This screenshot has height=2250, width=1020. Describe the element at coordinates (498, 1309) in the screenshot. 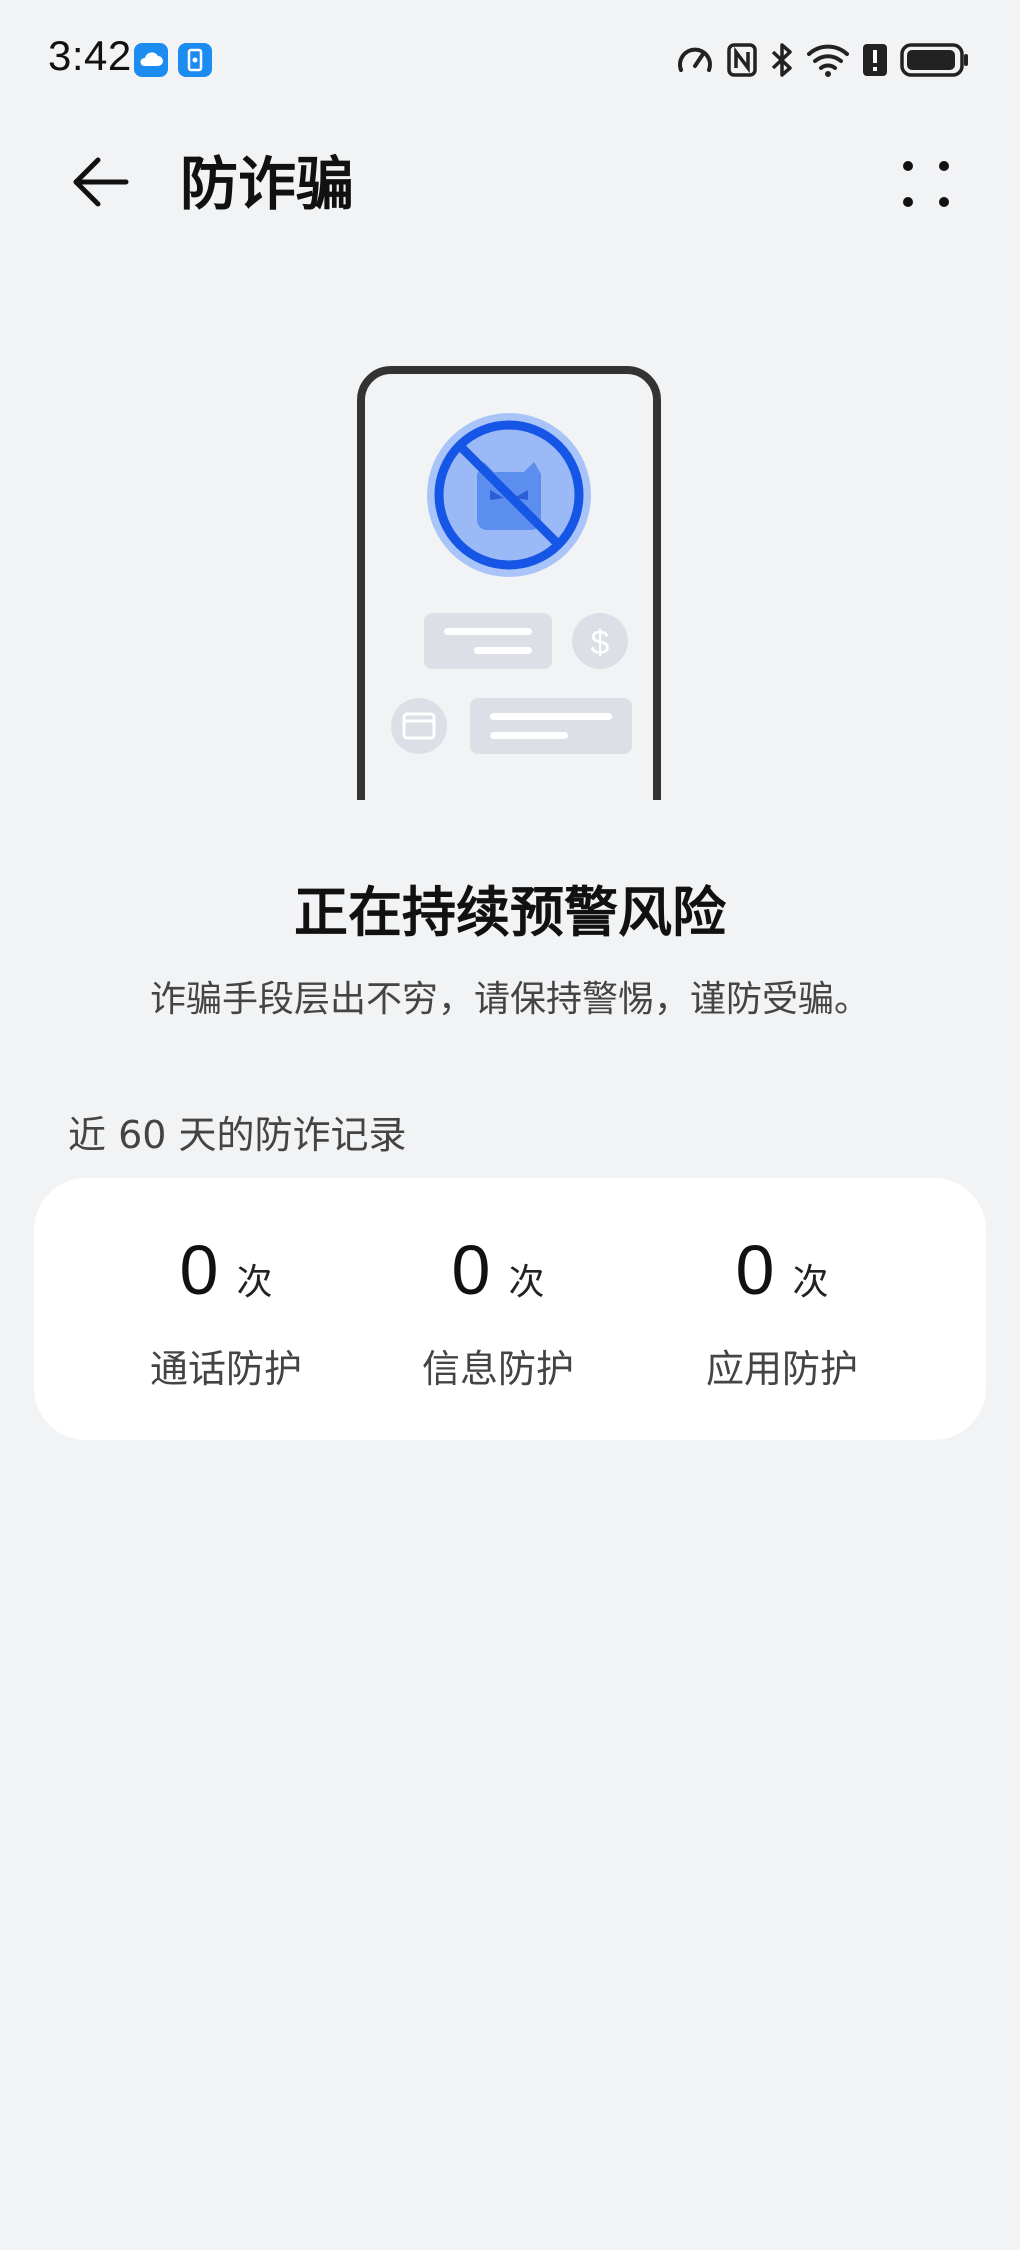

I see `stat-message-protection: 0次 信息防护` at that location.